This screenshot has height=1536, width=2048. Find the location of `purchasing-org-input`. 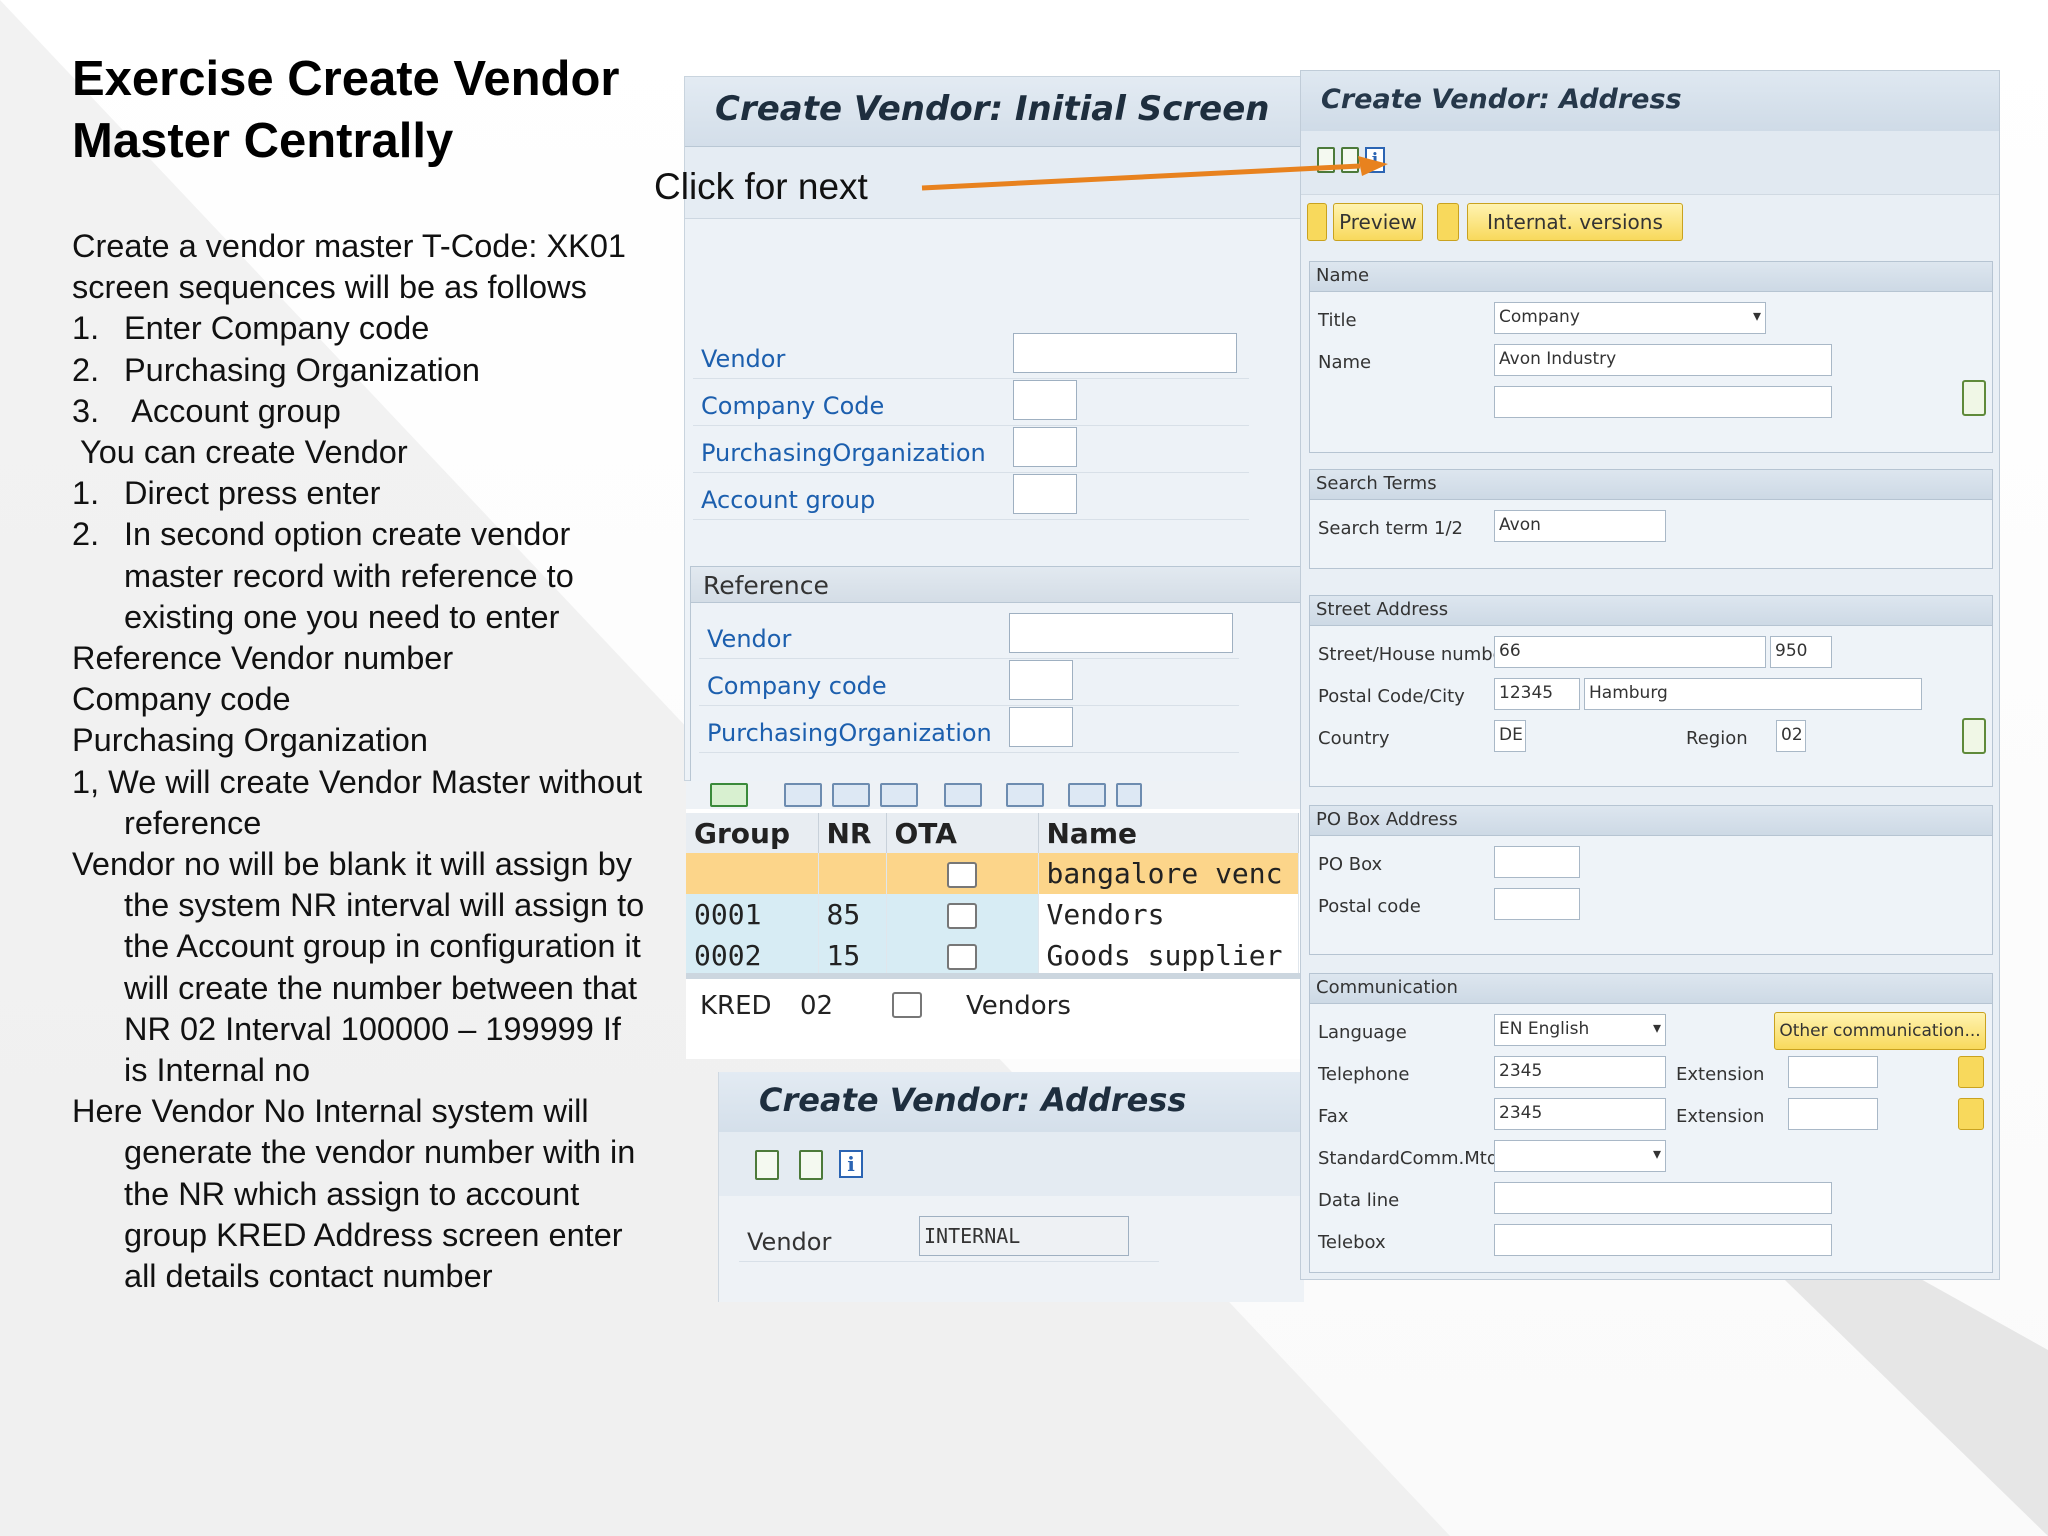

purchasing-org-input is located at coordinates (1045, 447).